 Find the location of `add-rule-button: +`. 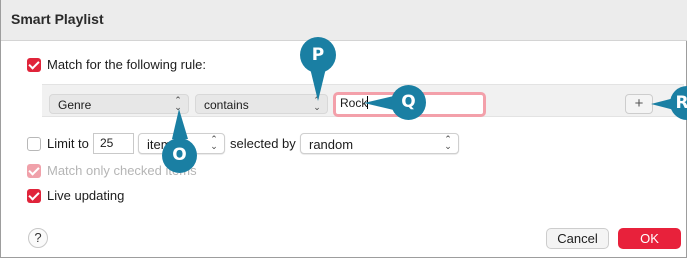

add-rule-button: + is located at coordinates (639, 104).